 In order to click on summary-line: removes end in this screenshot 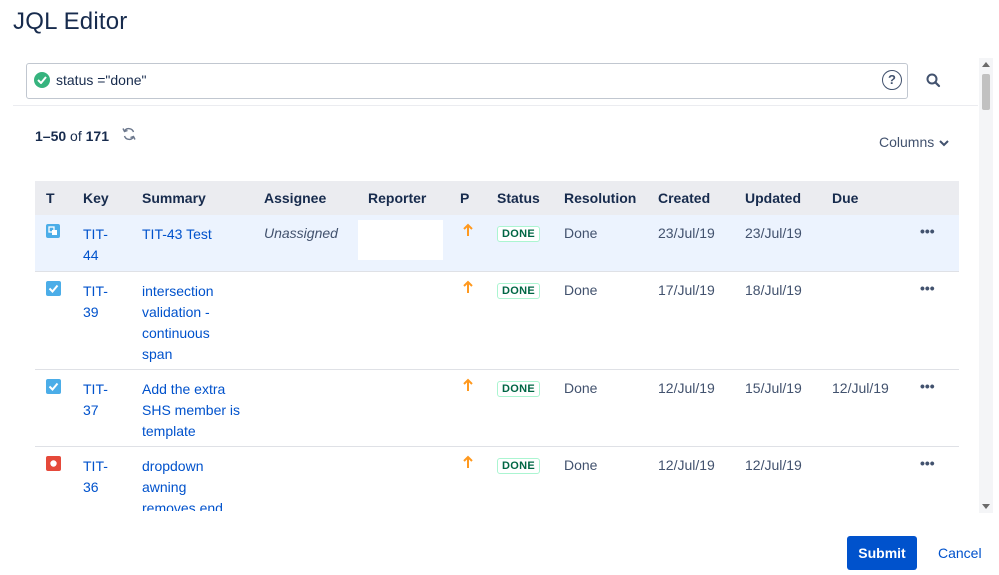, I will do `click(182, 505)`.